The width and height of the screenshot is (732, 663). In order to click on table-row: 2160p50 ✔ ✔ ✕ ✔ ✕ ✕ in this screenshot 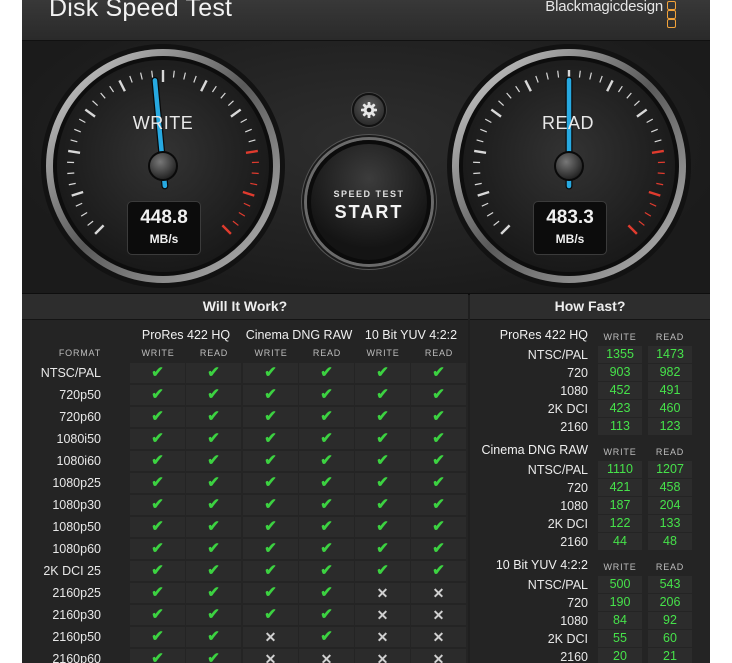, I will do `click(245, 637)`.